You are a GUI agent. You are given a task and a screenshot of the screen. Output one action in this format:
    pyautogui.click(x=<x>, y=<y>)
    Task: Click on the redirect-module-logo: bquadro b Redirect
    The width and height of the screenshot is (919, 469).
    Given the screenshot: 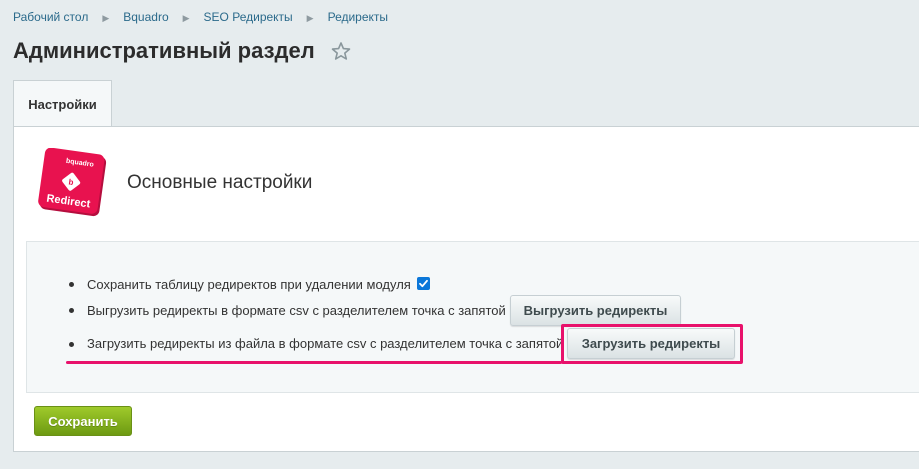 What is the action you would take?
    pyautogui.click(x=72, y=182)
    